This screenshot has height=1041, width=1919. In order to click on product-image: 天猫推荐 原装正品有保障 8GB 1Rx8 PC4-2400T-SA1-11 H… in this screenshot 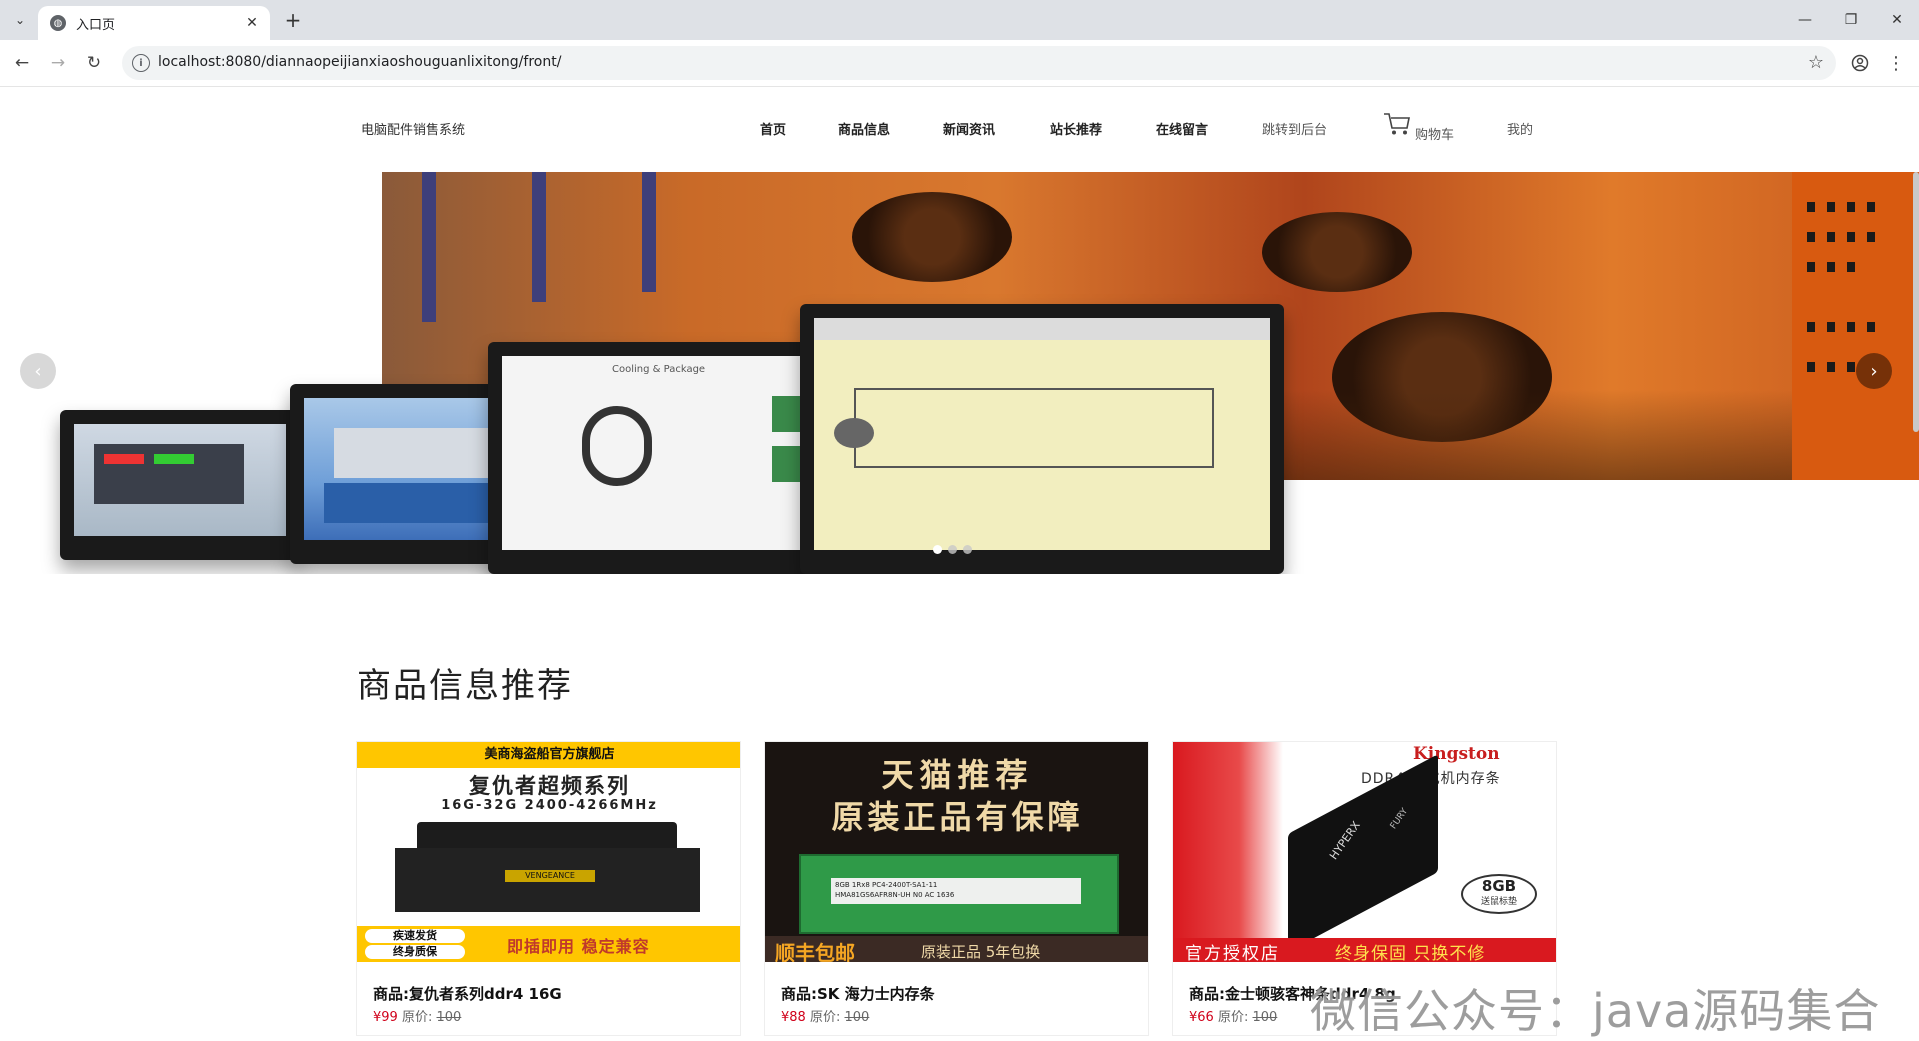, I will do `click(956, 852)`.